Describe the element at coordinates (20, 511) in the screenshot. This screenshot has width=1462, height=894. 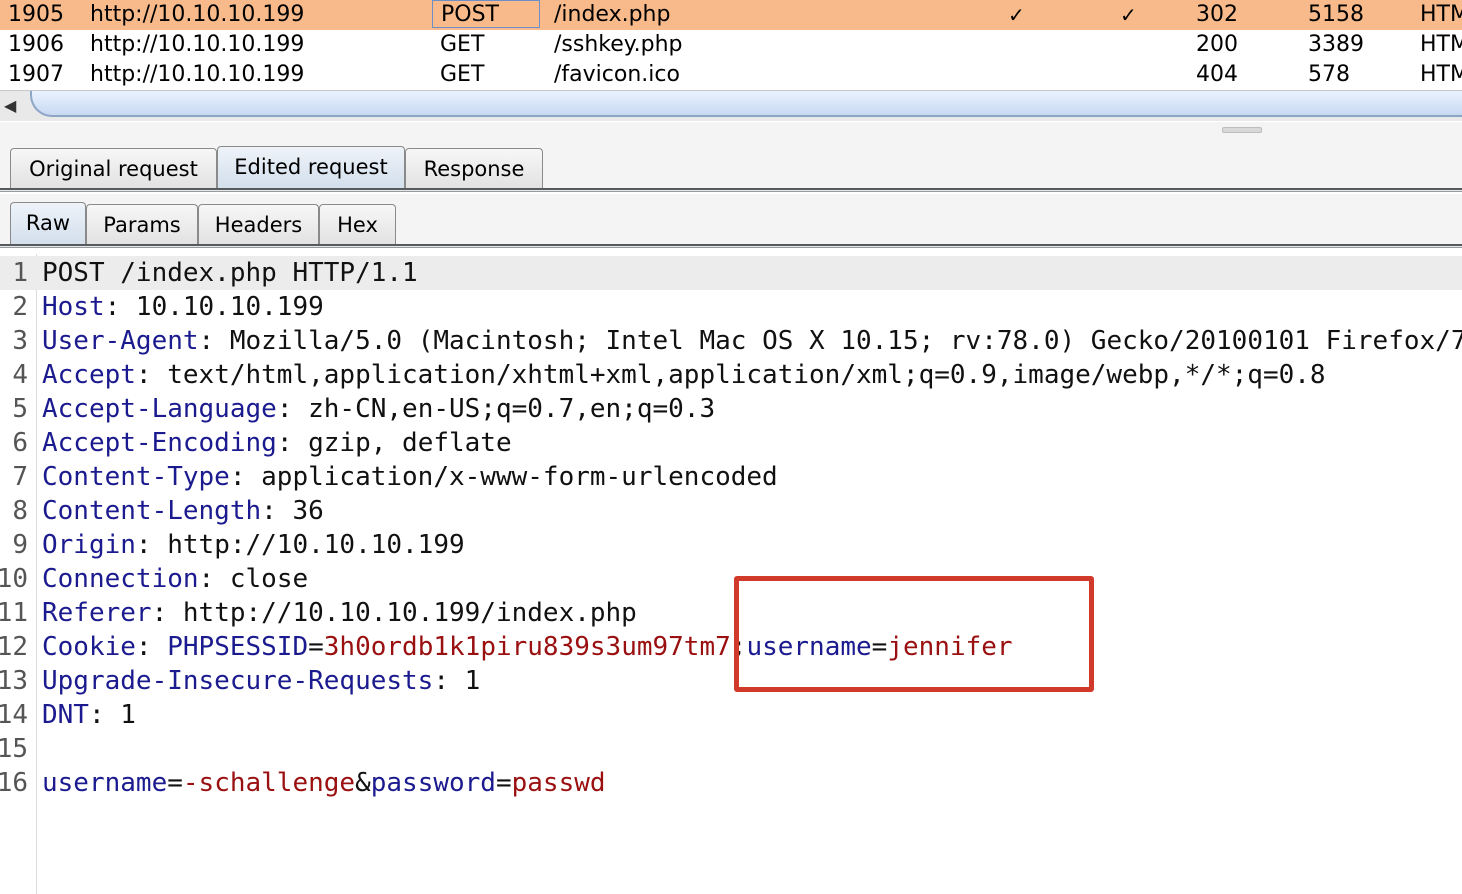
I see `line-number: 8` at that location.